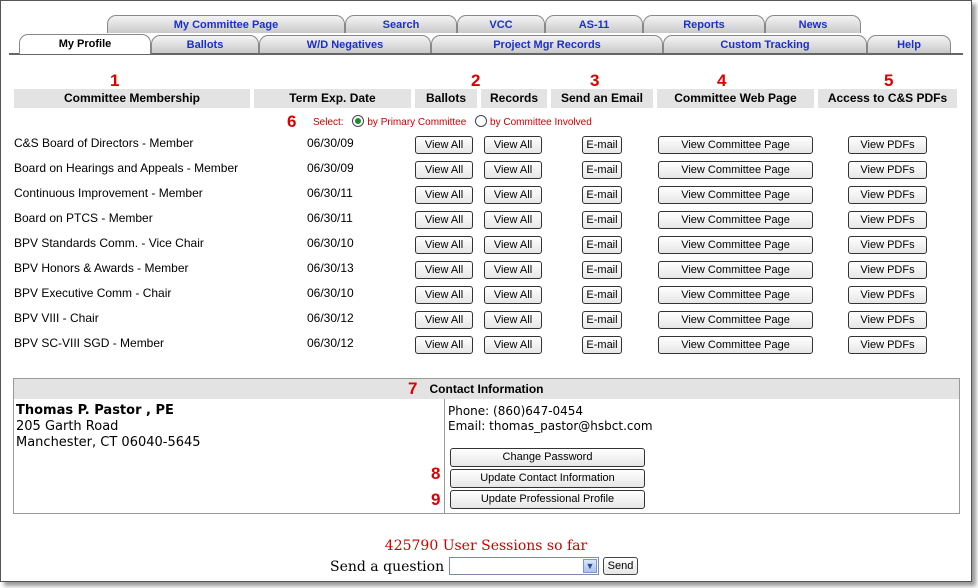 The height and width of the screenshot is (588, 978). I want to click on tab-wd-negatives: W/D Negatives, so click(345, 44).